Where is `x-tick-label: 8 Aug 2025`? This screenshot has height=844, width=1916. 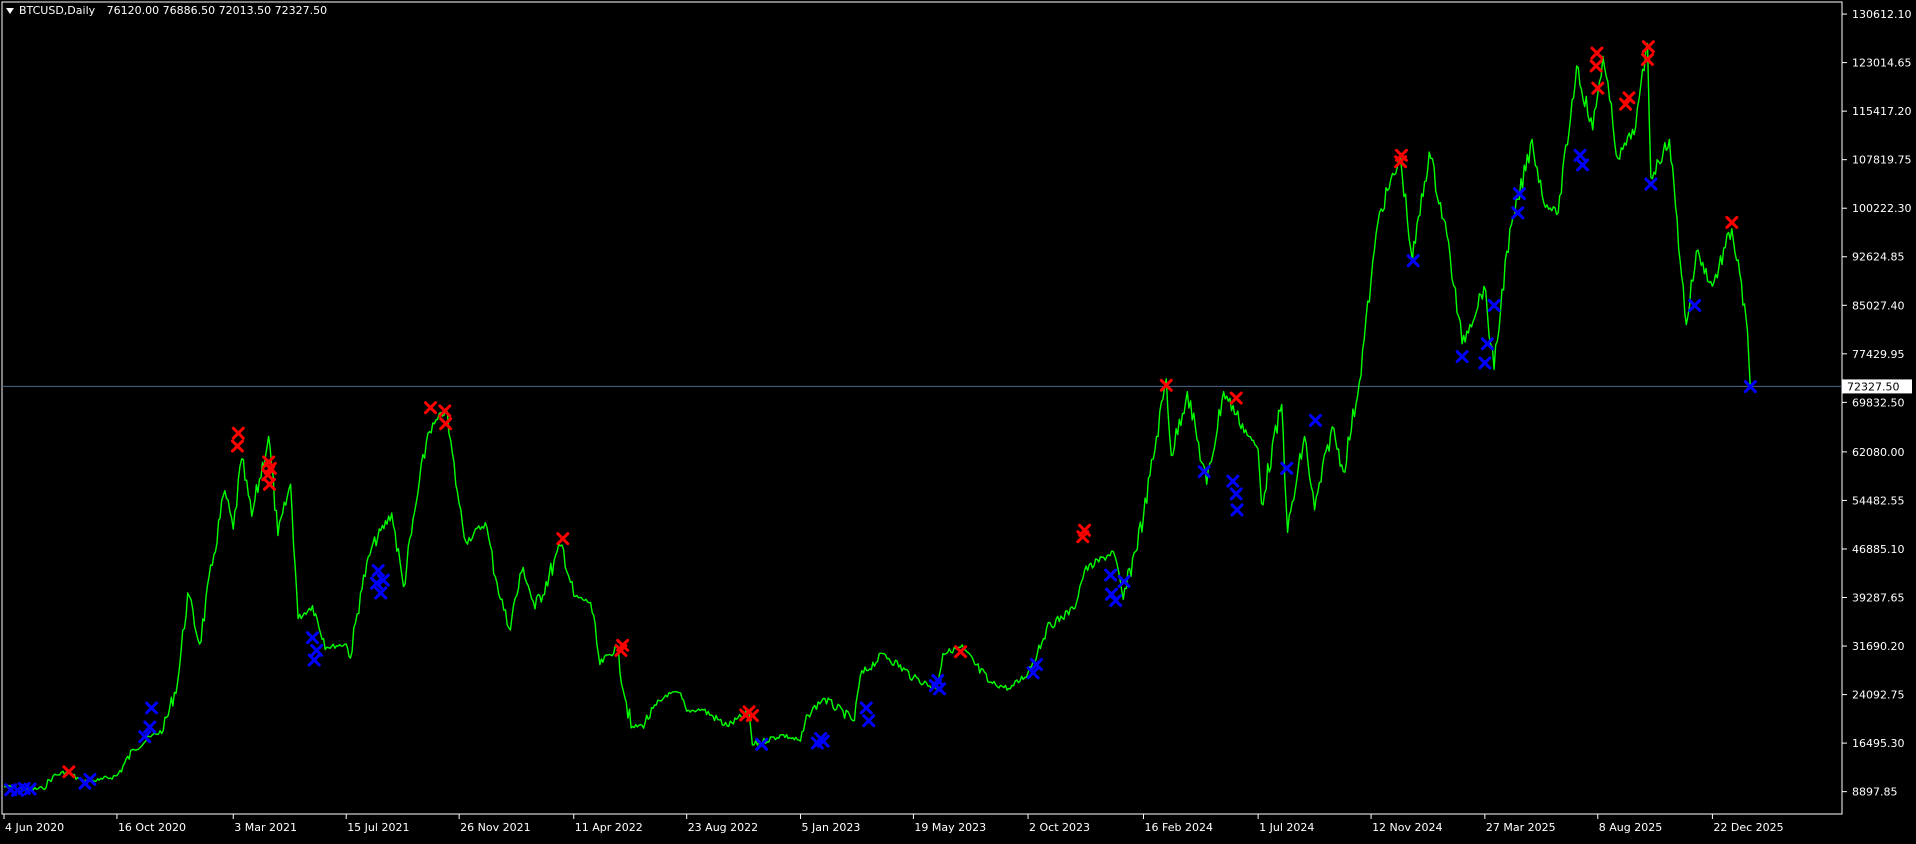
x-tick-label: 8 Aug 2025 is located at coordinates (1630, 827).